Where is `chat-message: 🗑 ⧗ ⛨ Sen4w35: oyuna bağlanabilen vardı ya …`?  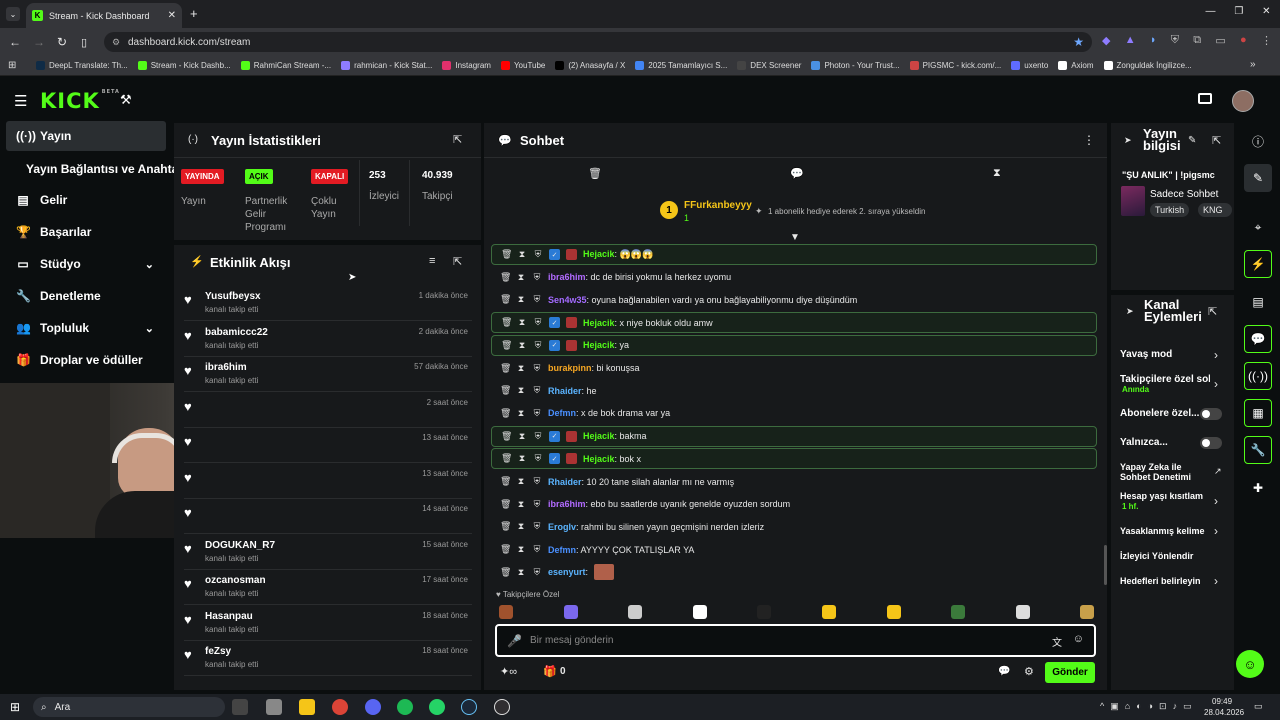 chat-message: 🗑 ⧗ ⛨ Sen4w35: oyuna bağlanabilen vardı ya … is located at coordinates (794, 299).